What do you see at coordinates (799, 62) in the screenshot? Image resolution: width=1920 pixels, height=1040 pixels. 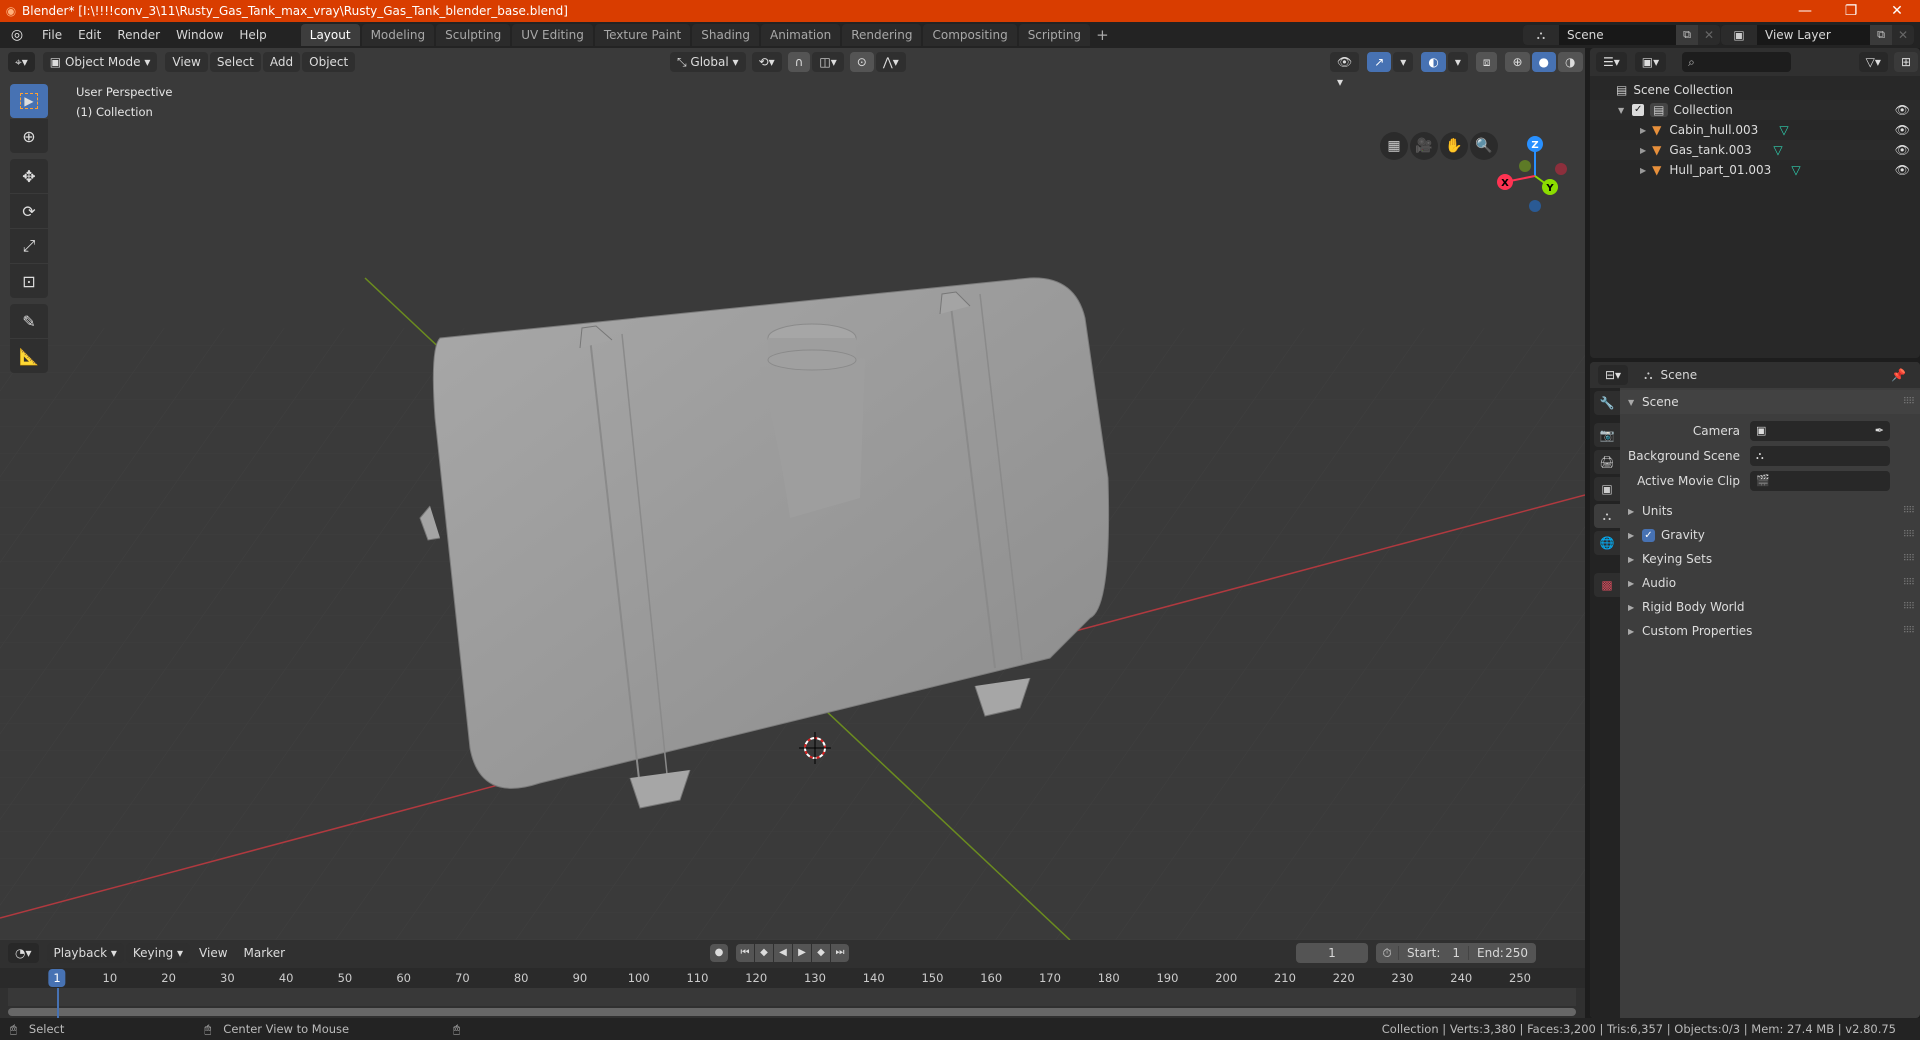 I see `snap-toggle-icon: ∩` at bounding box center [799, 62].